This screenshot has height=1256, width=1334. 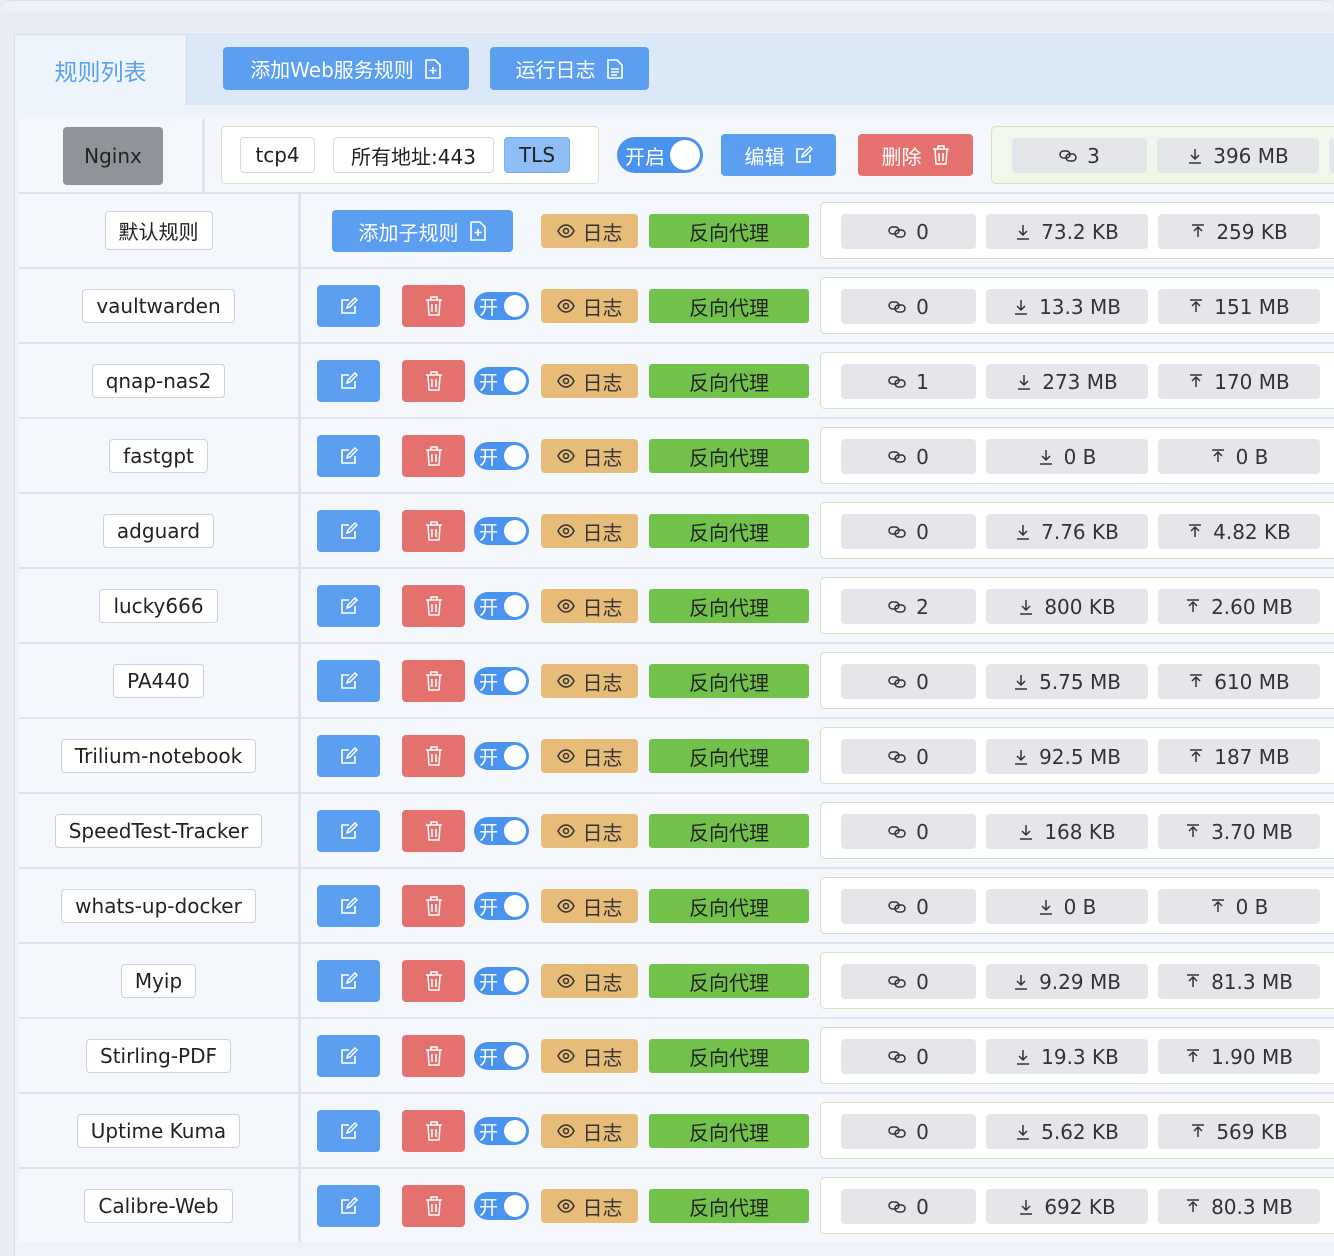 I want to click on document-icon, so click(x=615, y=68).